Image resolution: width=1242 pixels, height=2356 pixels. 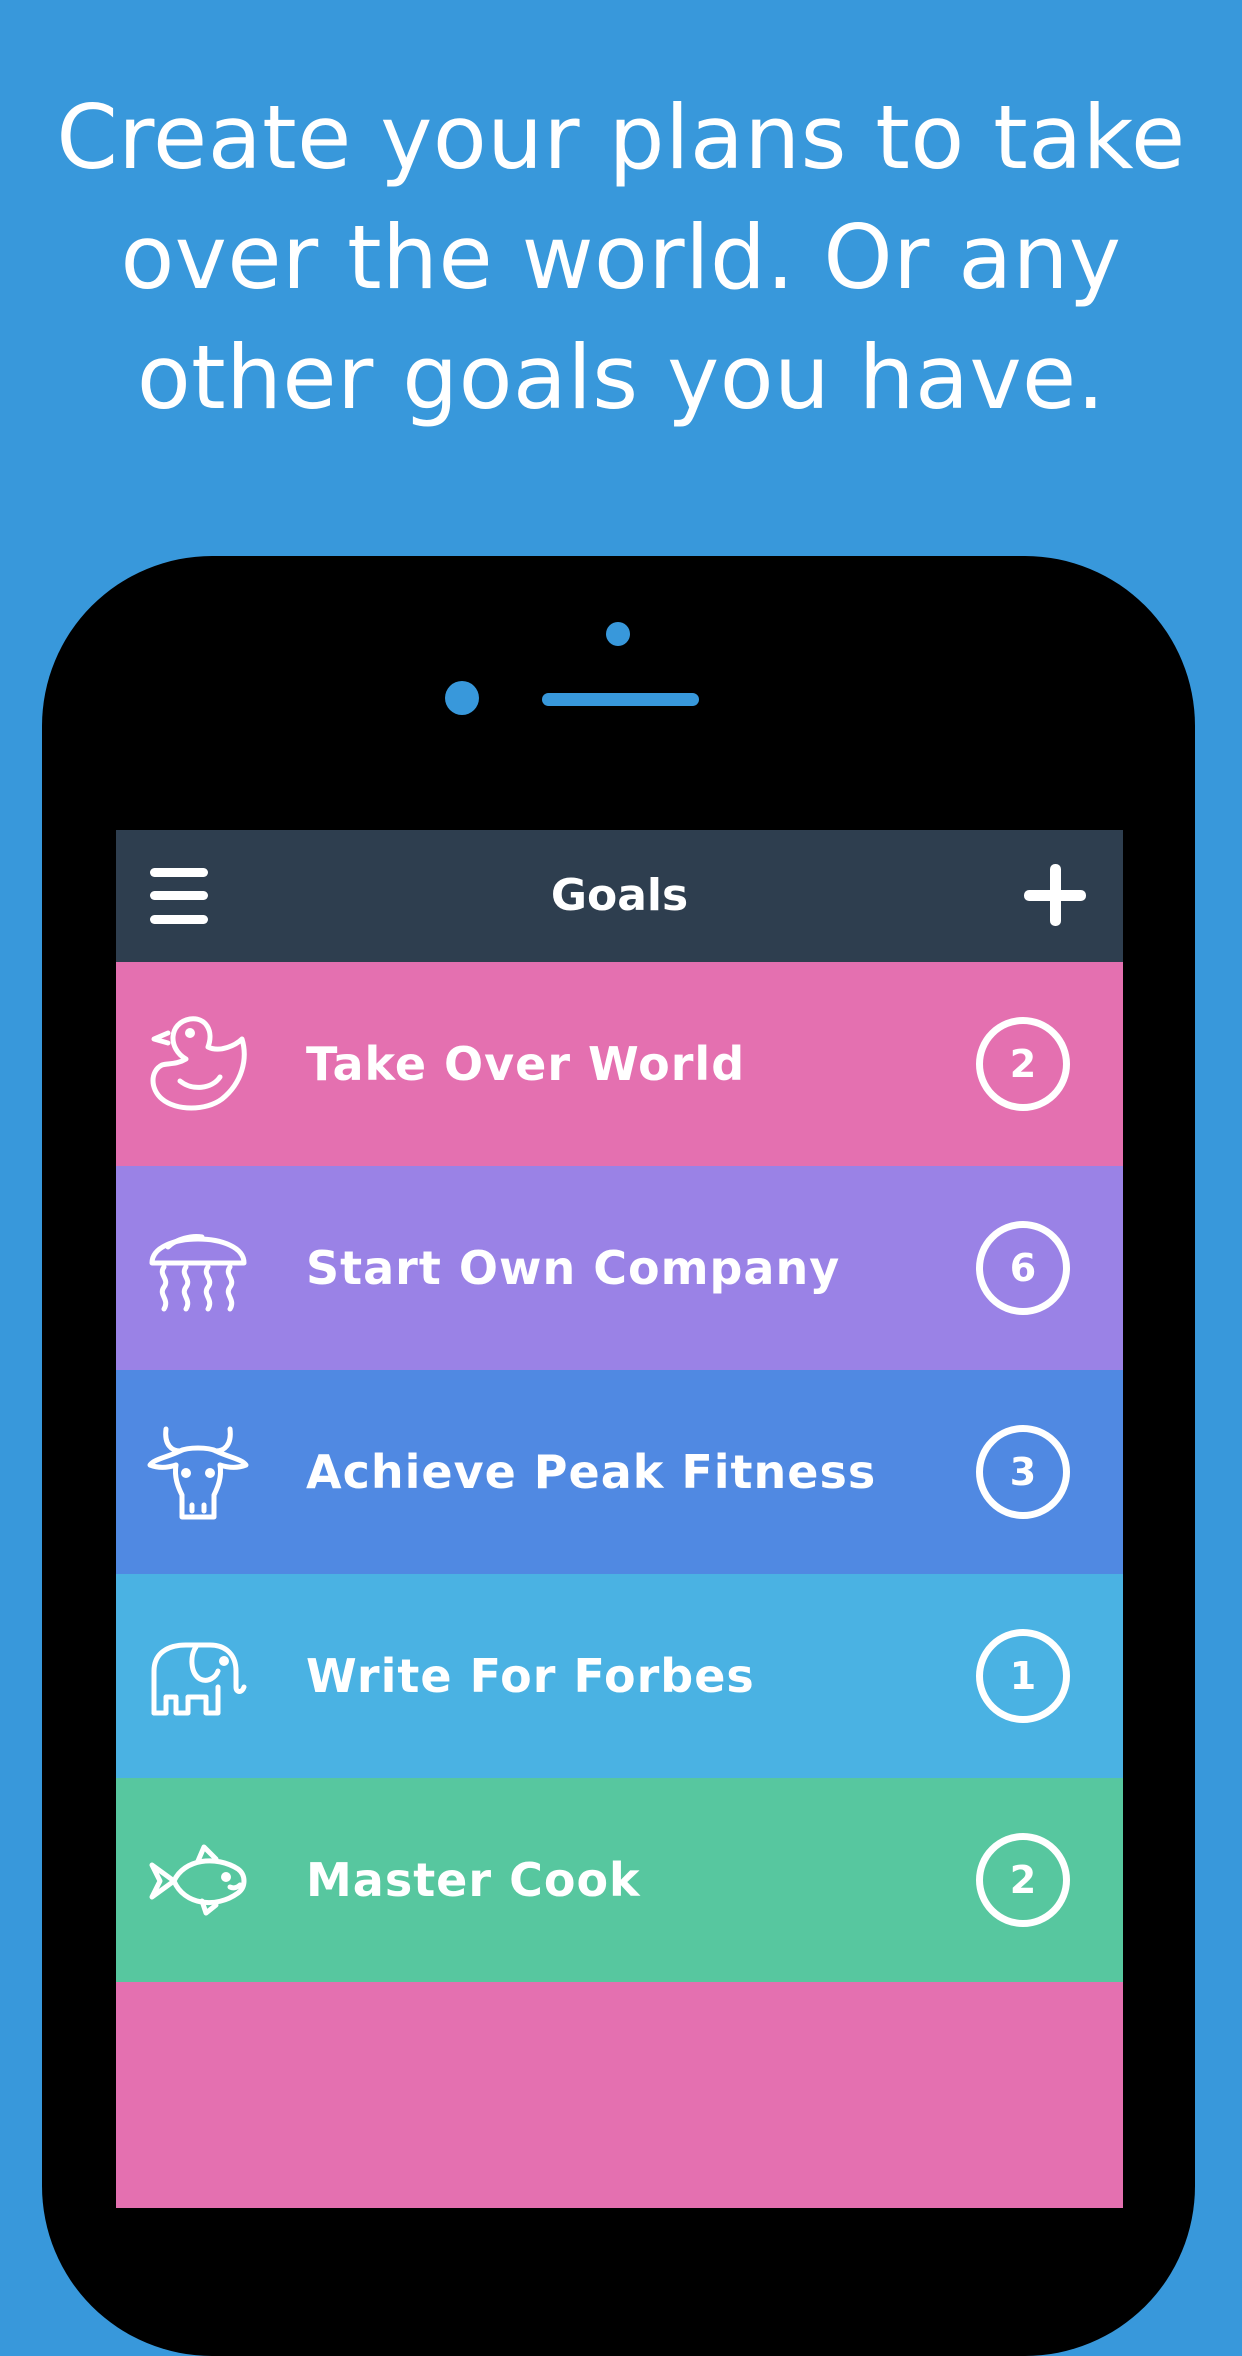 I want to click on goal-row-take-over-world: Take Over World 2, so click(x=619, y=1064).